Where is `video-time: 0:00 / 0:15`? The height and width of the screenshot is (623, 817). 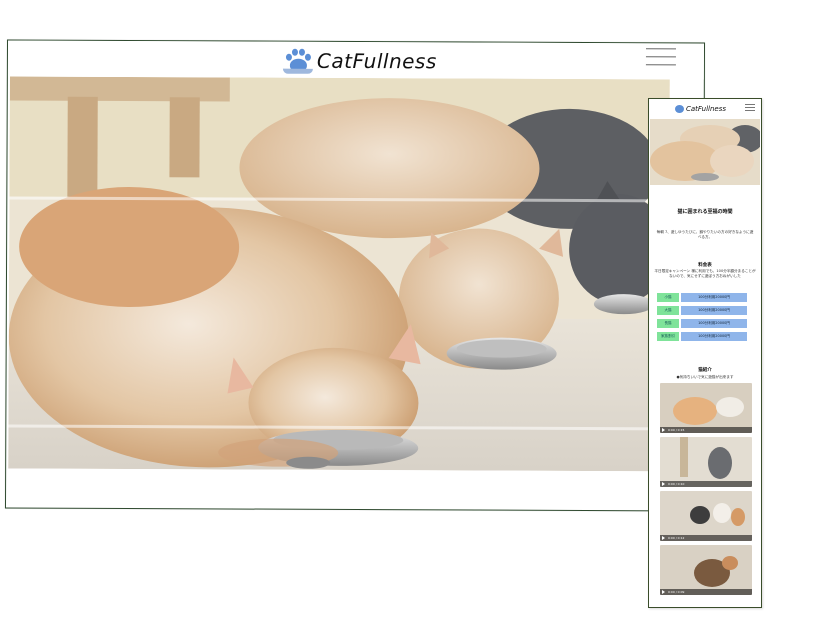
video-time: 0:00 / 0:15 is located at coordinates (676, 430).